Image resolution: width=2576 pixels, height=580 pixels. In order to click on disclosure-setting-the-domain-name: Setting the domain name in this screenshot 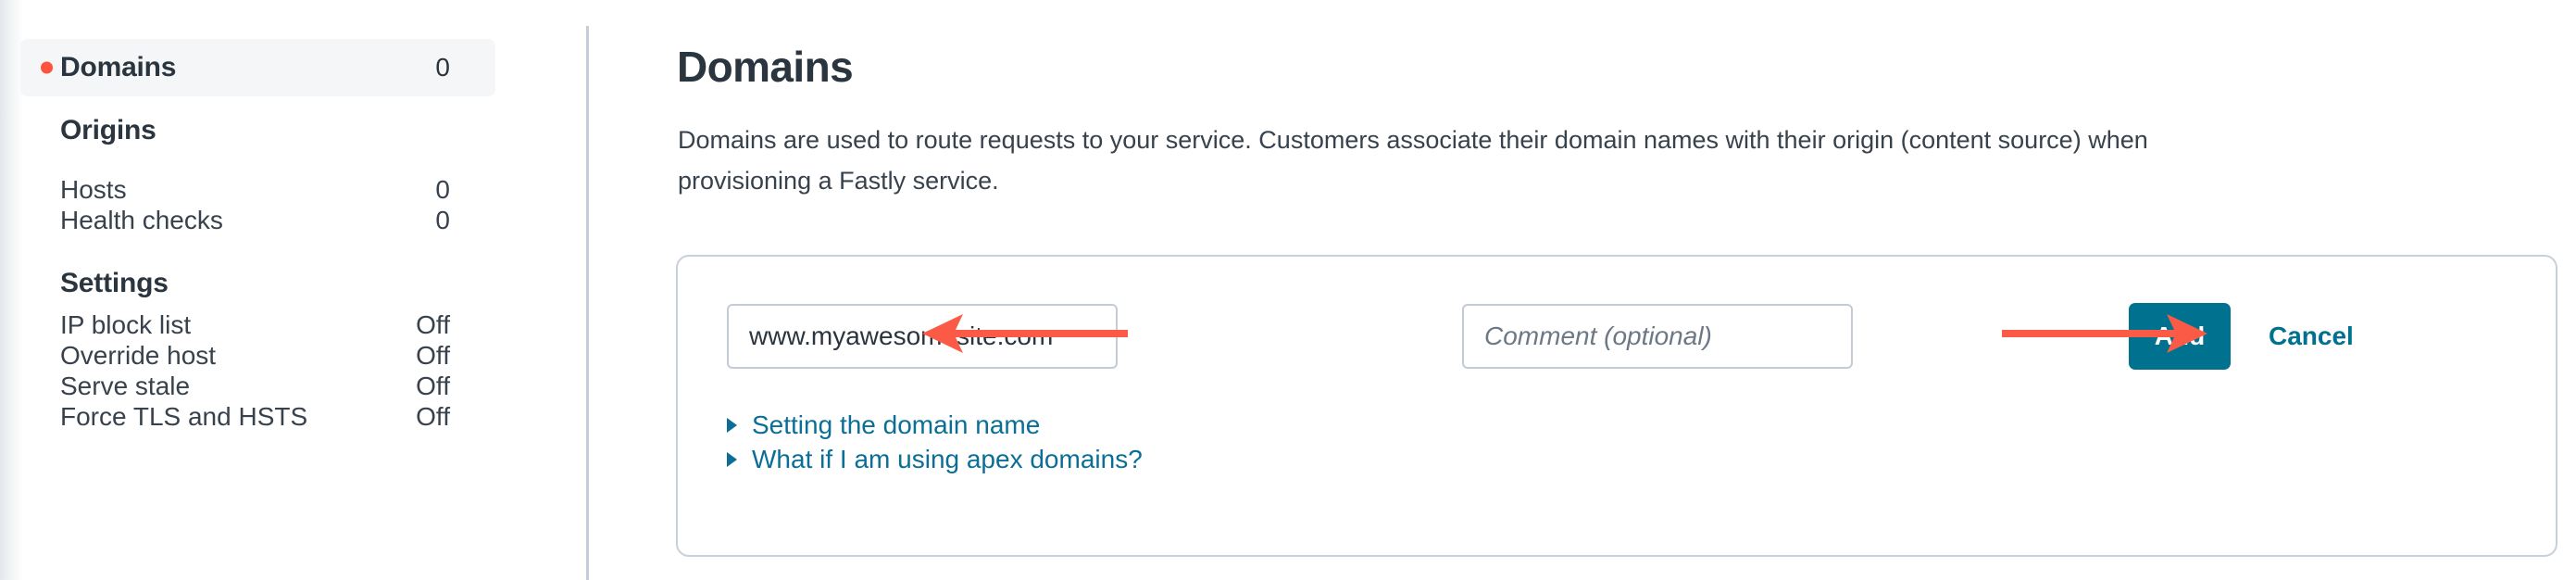, I will do `click(884, 425)`.